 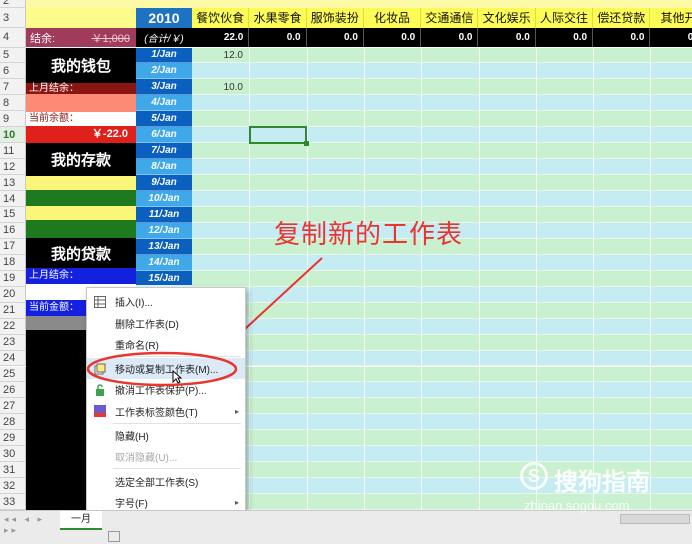 What do you see at coordinates (156, 413) in the screenshot?
I see `menu-item-label: 工作表标签颜色(T)` at bounding box center [156, 413].